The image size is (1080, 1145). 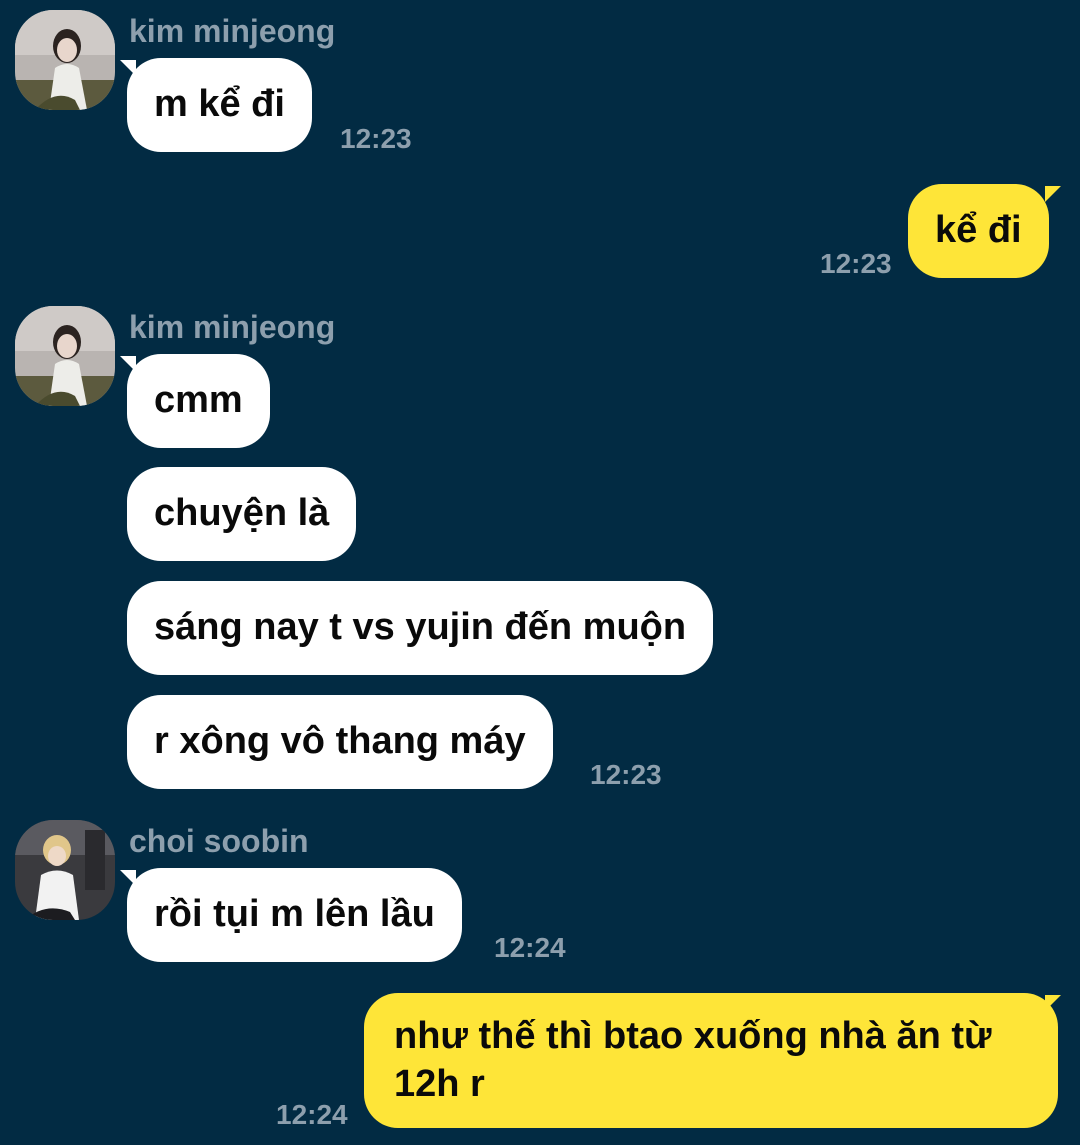 I want to click on message-bubble: rồi tụi m lên lầu, so click(x=294, y=915).